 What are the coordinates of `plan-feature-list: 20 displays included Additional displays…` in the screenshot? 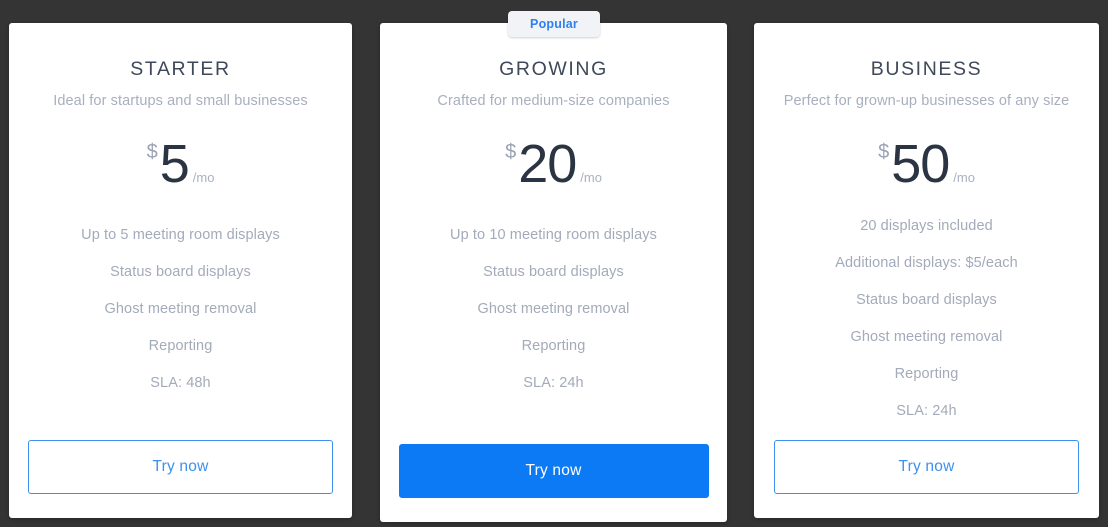 It's located at (926, 317).